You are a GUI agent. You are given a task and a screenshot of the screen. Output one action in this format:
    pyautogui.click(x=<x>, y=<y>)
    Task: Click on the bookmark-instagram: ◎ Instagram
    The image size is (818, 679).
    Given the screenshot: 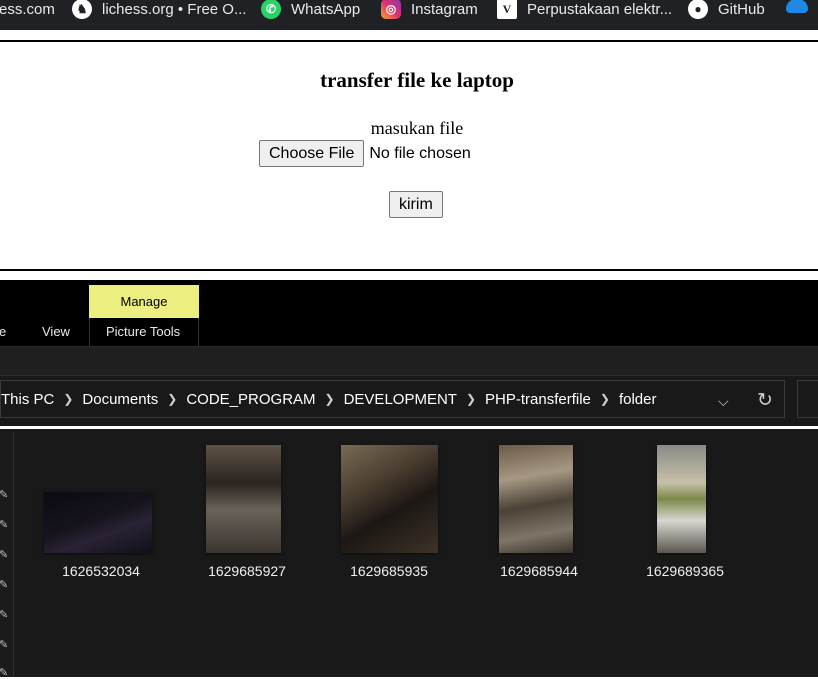 What is the action you would take?
    pyautogui.click(x=429, y=9)
    